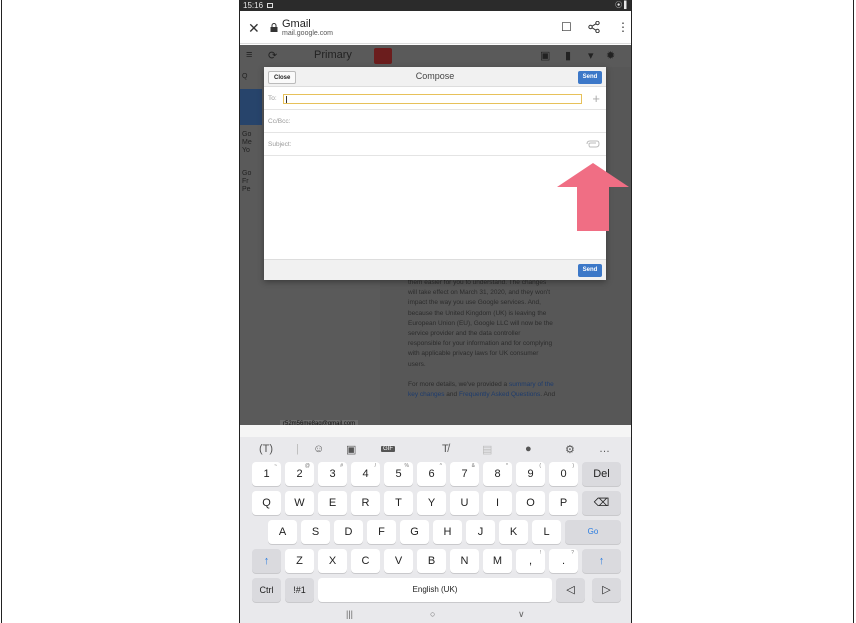 This screenshot has width=856, height=623. What do you see at coordinates (531, 384) in the screenshot?
I see `summary-link: summary of the` at bounding box center [531, 384].